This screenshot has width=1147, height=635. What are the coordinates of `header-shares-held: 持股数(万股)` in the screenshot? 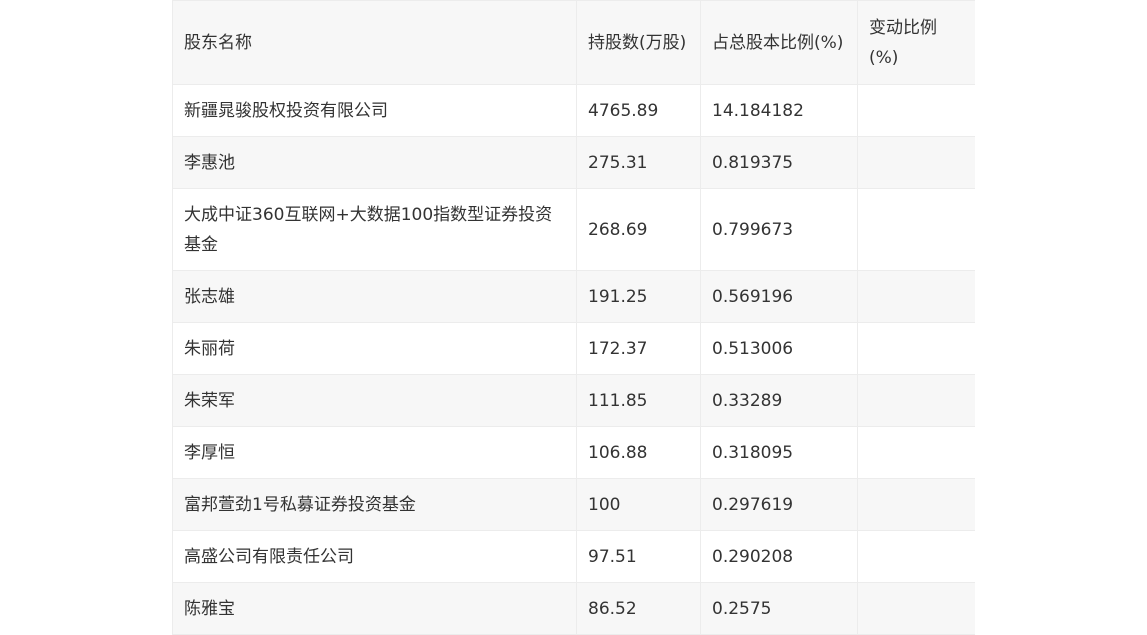 It's located at (638, 42).